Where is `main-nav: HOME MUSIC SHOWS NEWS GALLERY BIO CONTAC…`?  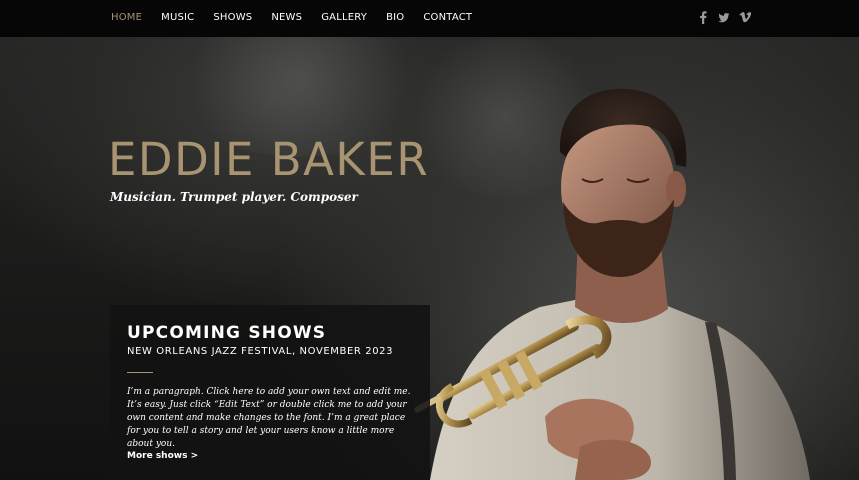
main-nav: HOME MUSIC SHOWS NEWS GALLERY BIO CONTAC… is located at coordinates (301, 17).